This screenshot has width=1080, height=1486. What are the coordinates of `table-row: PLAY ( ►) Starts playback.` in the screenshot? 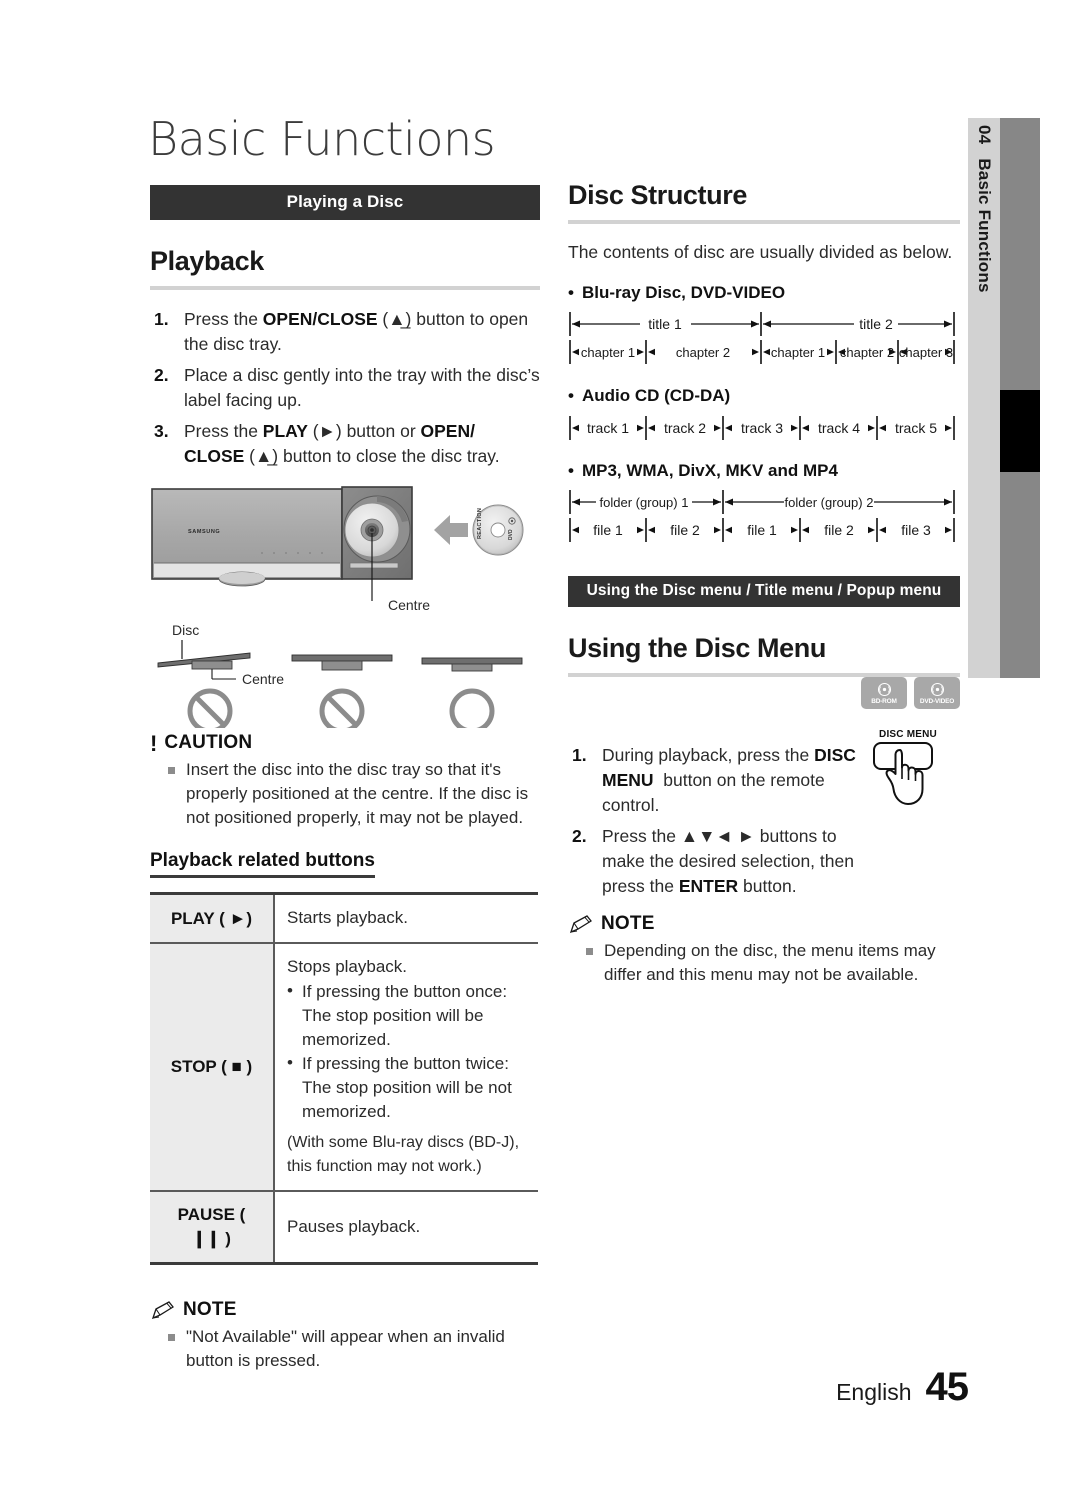 It's located at (344, 918).